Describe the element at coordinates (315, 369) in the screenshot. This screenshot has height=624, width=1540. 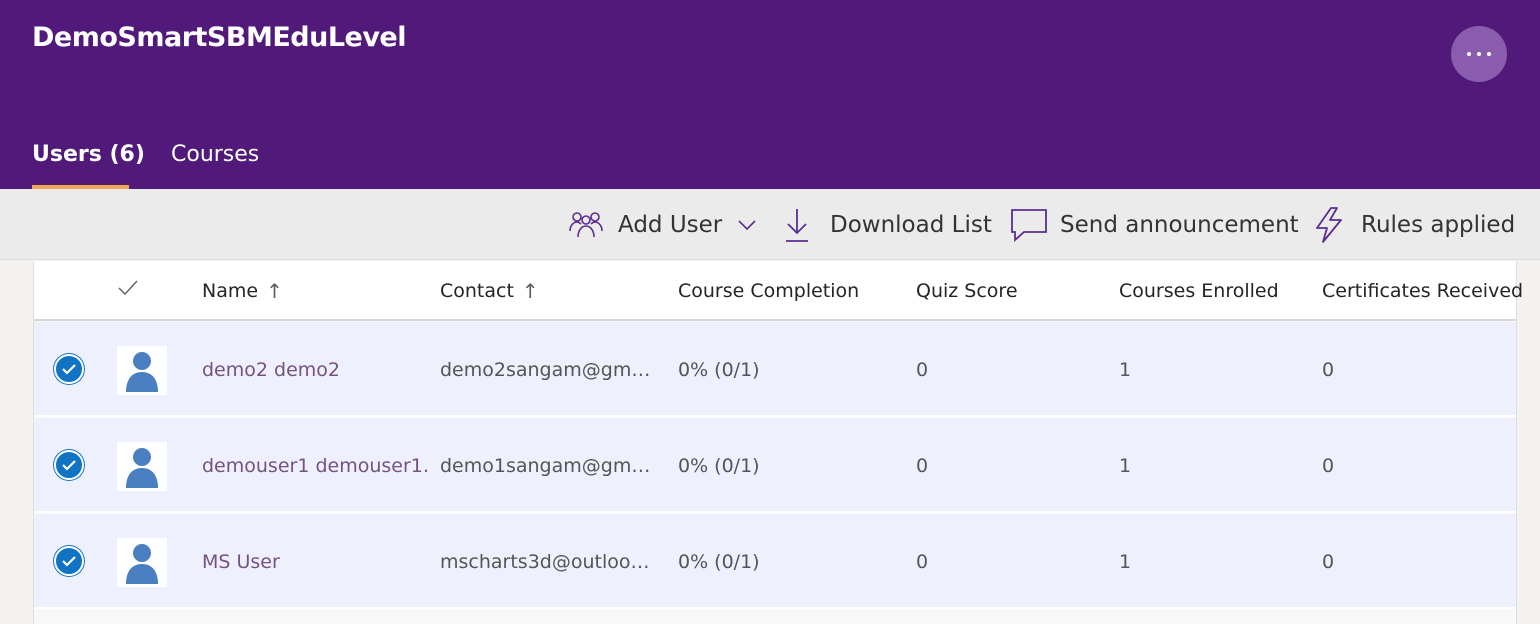
I see `user-name-link: demo2 demo2` at that location.